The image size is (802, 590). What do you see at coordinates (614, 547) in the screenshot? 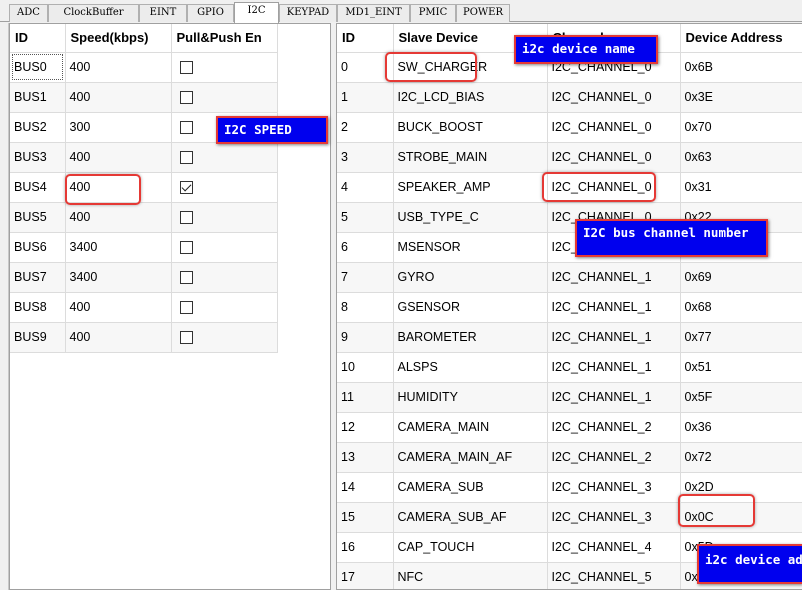
I see `channel-cell: I2C_CHANNEL_4` at bounding box center [614, 547].